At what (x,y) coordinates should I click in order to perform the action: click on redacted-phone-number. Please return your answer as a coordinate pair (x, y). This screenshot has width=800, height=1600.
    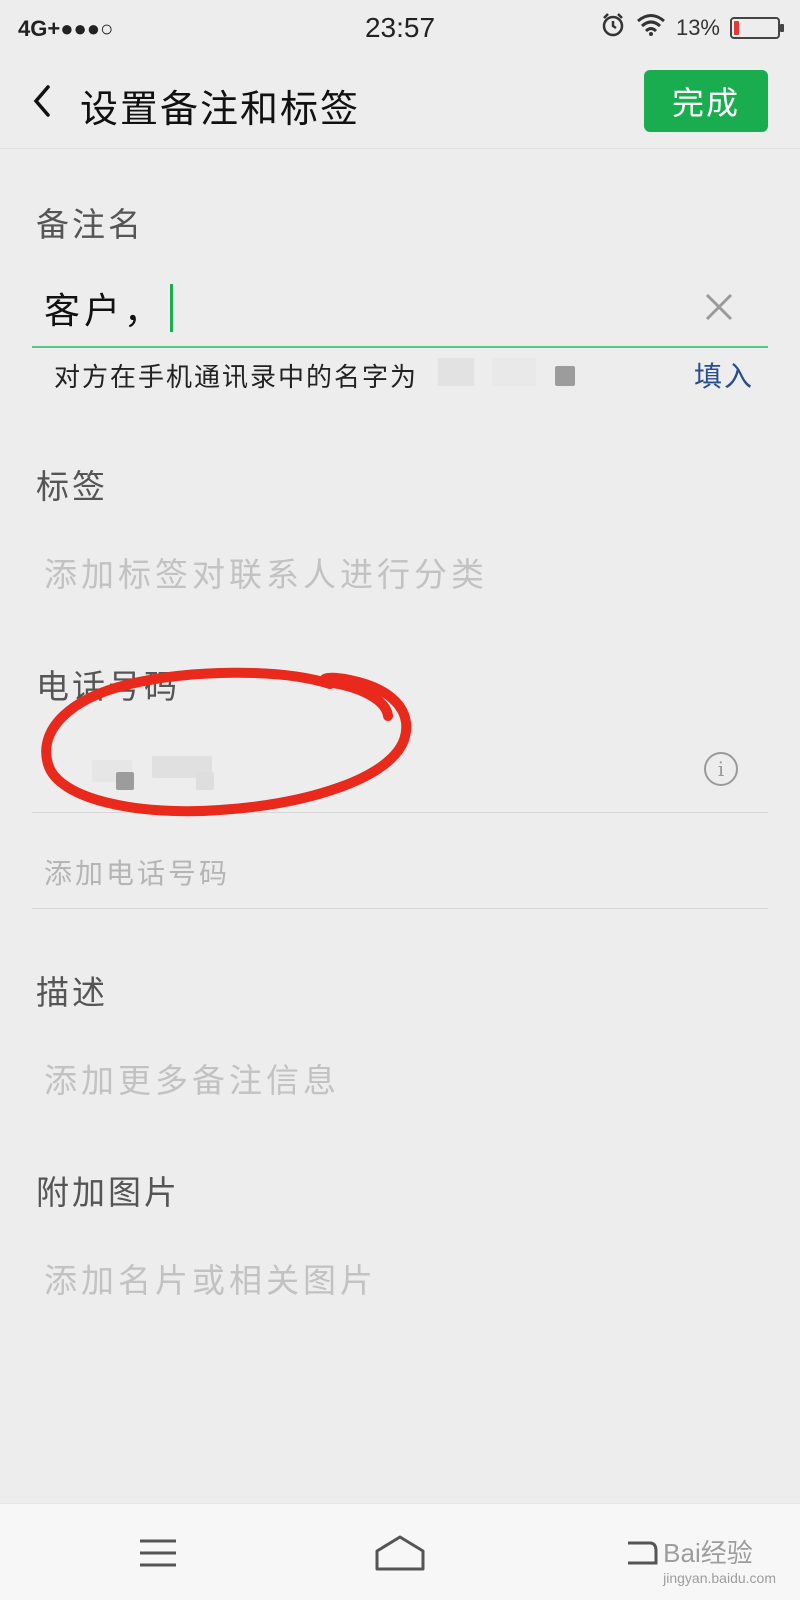
    Looking at the image, I should click on (182, 774).